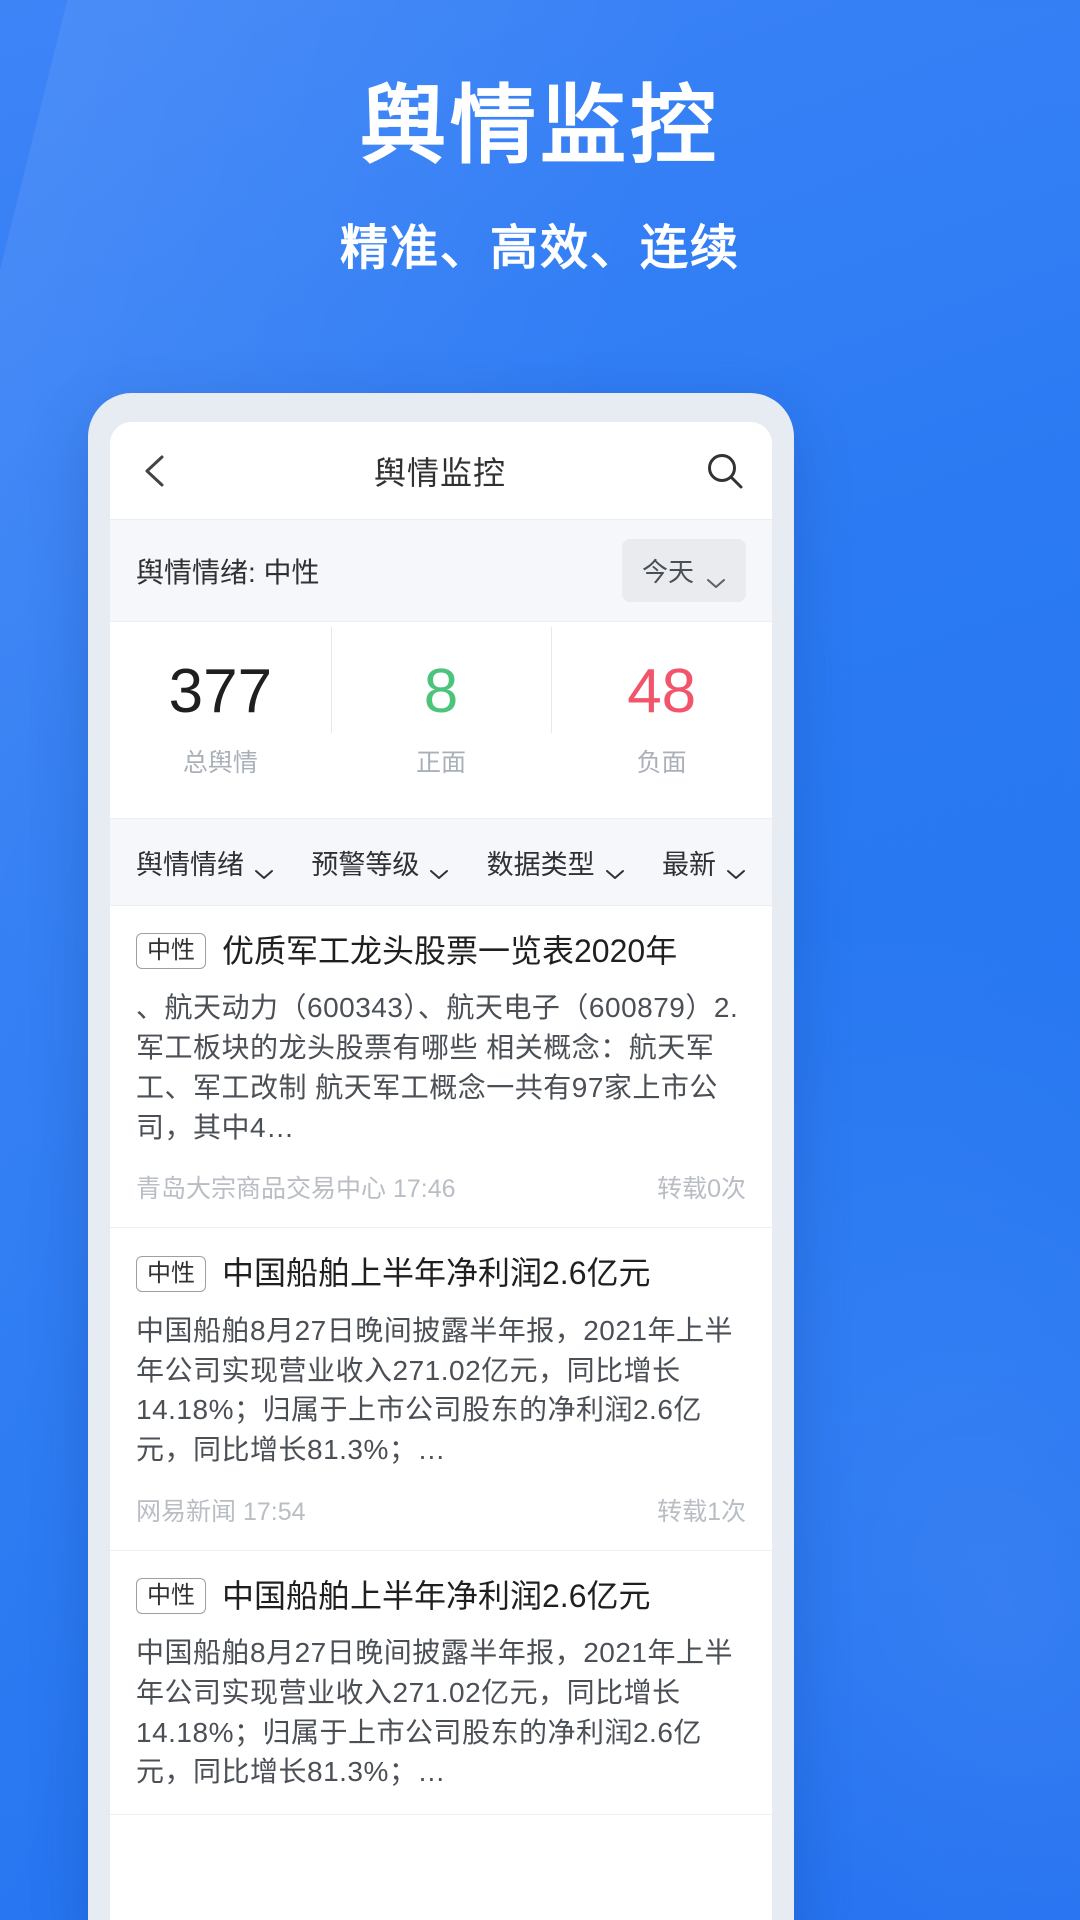 This screenshot has width=1080, height=1920. Describe the element at coordinates (701, 1189) in the screenshot. I see `article-repost-count: 转载0次` at that location.